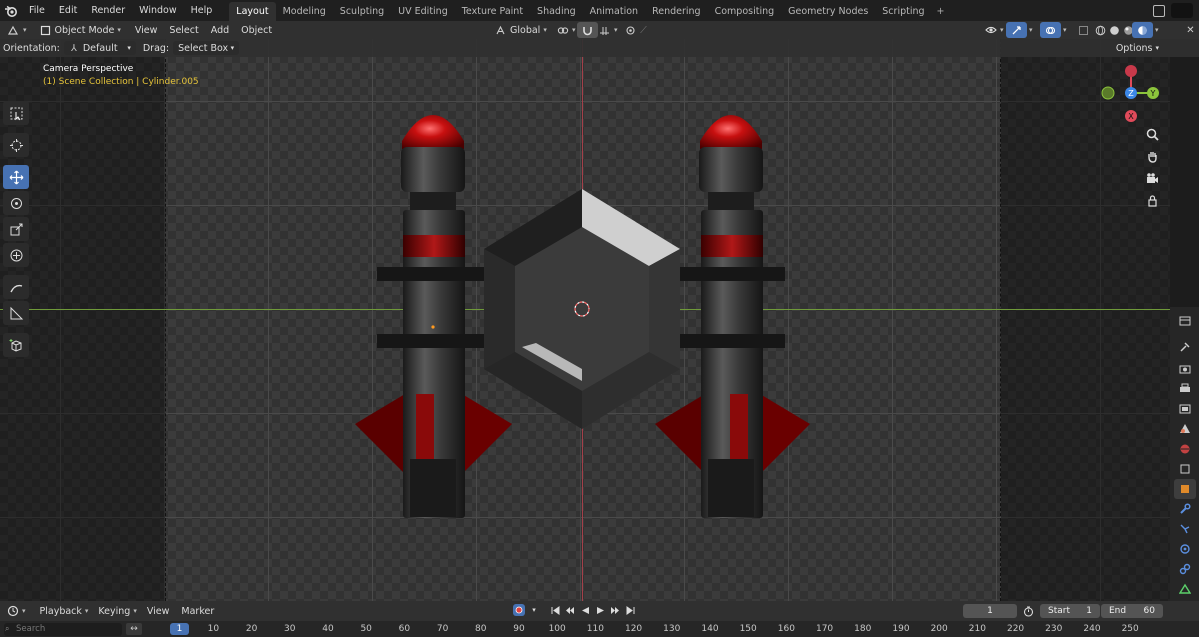  I want to click on orientation-dropdown: ⅄ Default ▾, so click(99, 48).